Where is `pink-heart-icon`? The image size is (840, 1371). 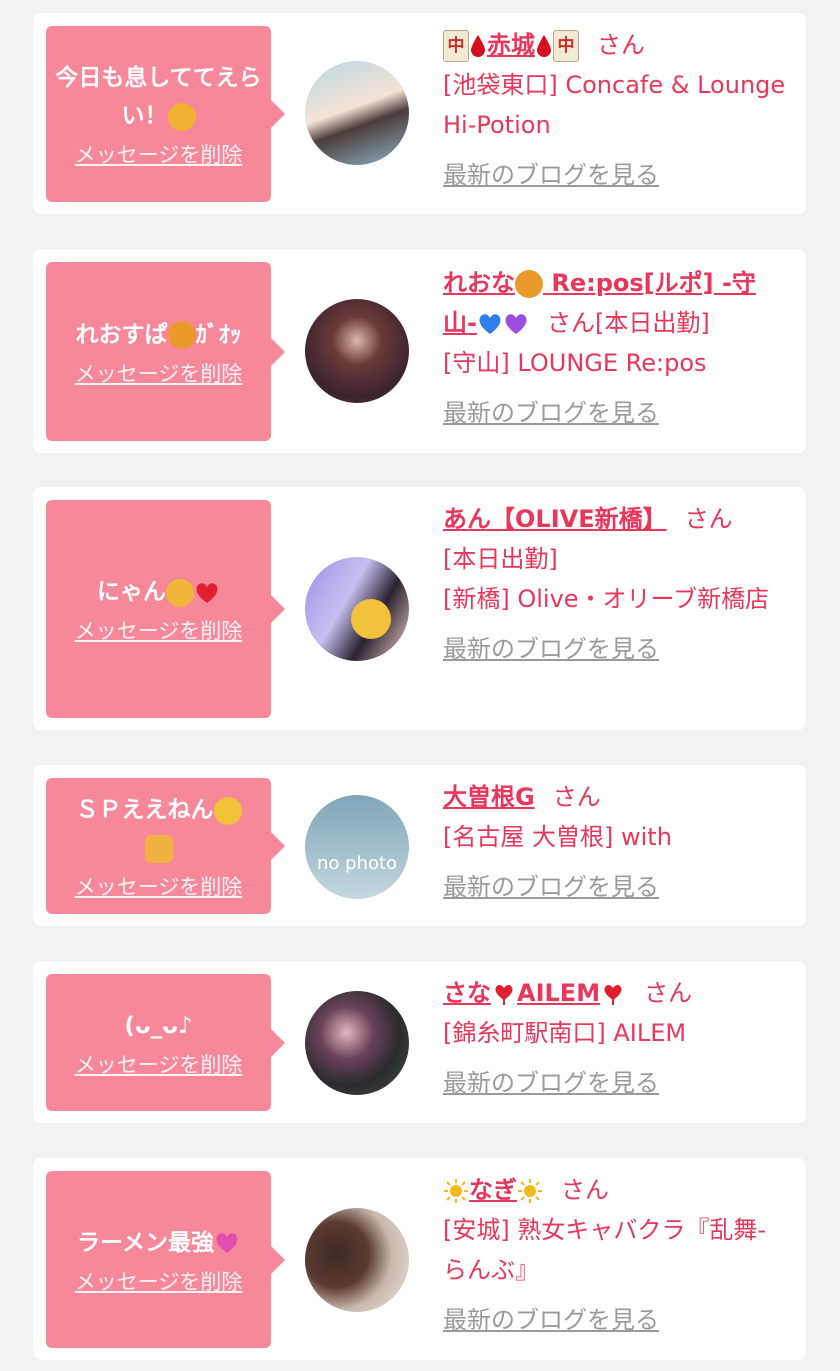 pink-heart-icon is located at coordinates (227, 1243).